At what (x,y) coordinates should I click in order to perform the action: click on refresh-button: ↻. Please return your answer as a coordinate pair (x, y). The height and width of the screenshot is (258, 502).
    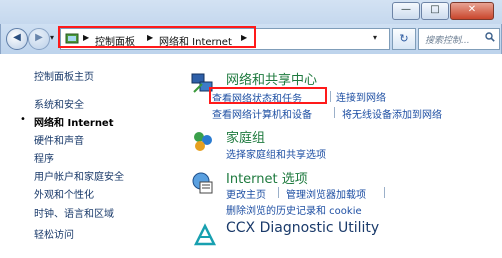
    Looking at the image, I should click on (404, 39).